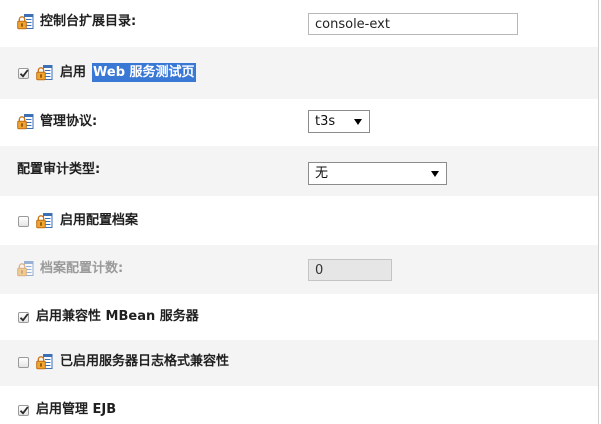 This screenshot has width=601, height=424. I want to click on admin-protocol-label: 管理协议:, so click(69, 121).